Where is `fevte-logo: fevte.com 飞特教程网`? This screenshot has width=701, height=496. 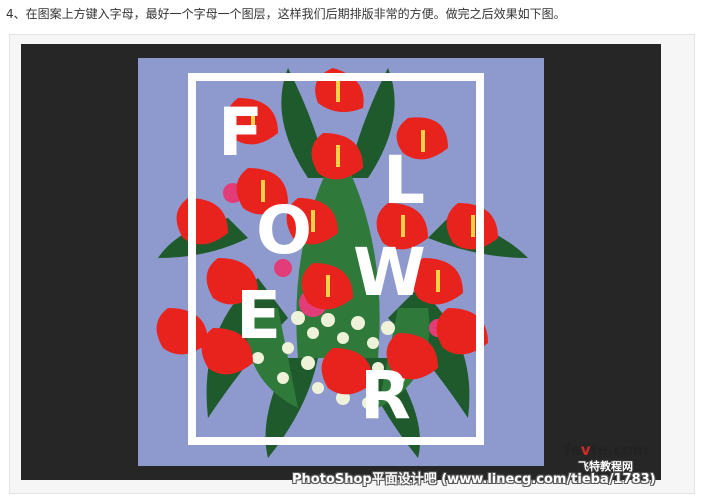
fevte-logo: fevte.com 飞特教程网 is located at coordinates (612, 458).